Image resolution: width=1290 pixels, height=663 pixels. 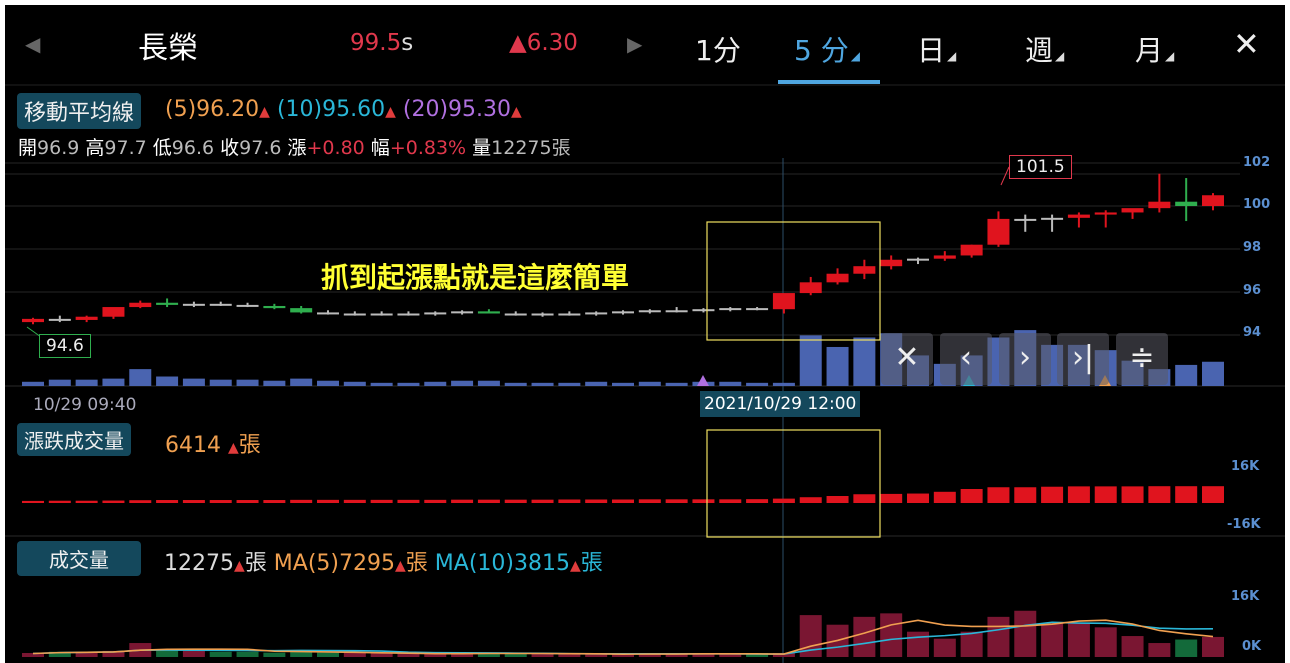 I want to click on zoom-button: ≑, so click(x=1142, y=359).